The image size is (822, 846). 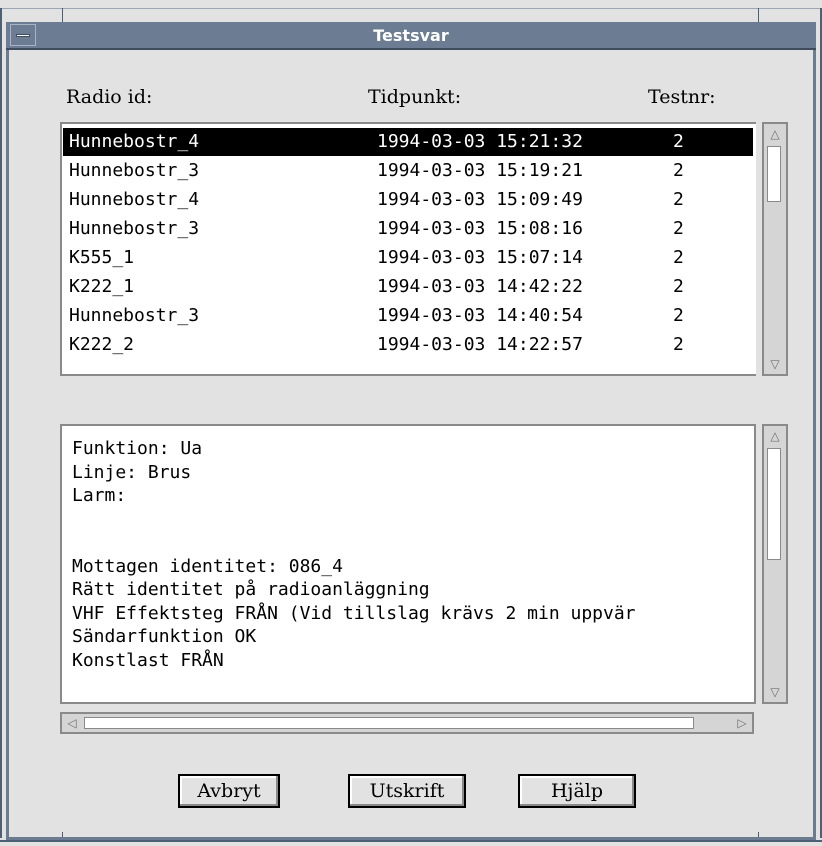 I want to click on details-line: Sändarfunktion OK, so click(x=164, y=636).